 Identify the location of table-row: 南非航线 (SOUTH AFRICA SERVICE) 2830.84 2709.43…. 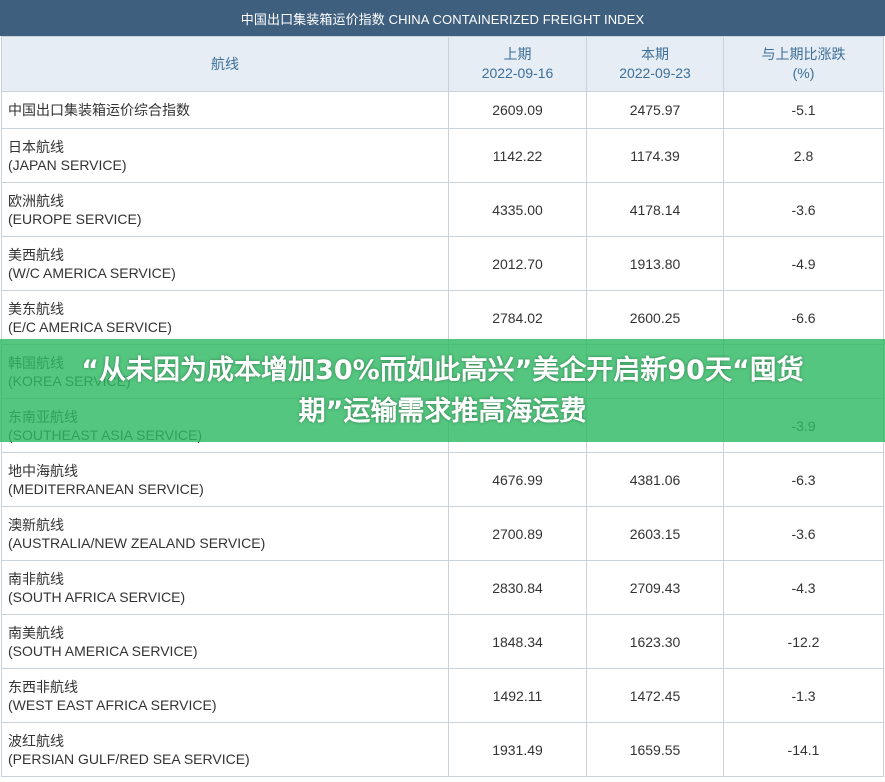
(442, 587).